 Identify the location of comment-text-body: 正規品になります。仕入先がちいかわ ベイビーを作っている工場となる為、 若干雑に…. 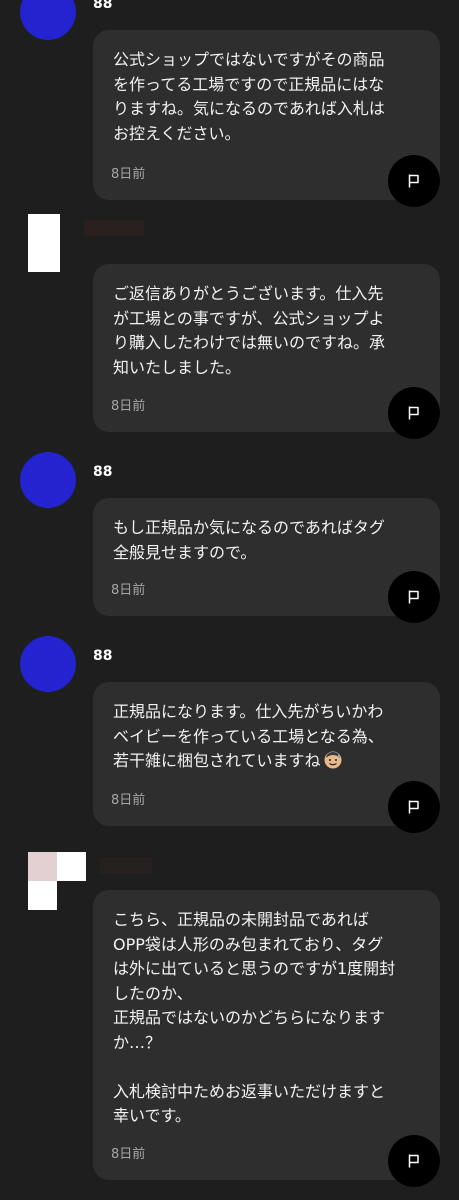
(248, 736).